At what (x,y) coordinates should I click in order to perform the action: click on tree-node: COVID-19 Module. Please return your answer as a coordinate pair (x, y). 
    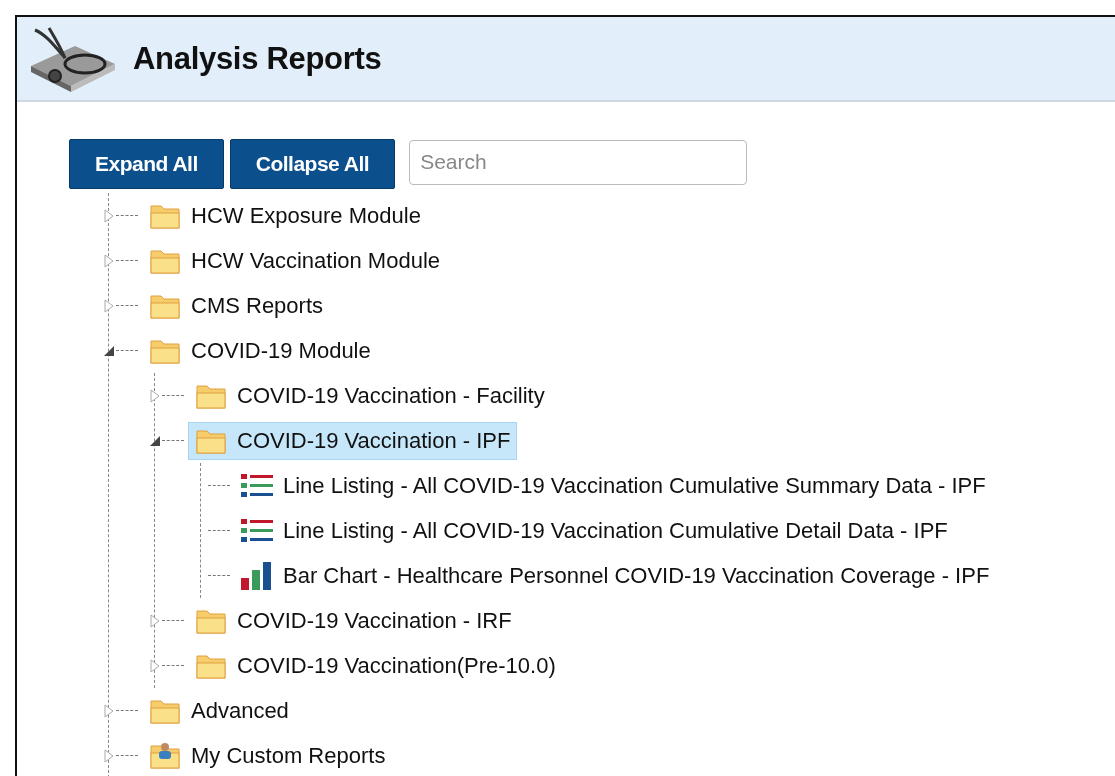
    Looking at the image, I should click on (260, 350).